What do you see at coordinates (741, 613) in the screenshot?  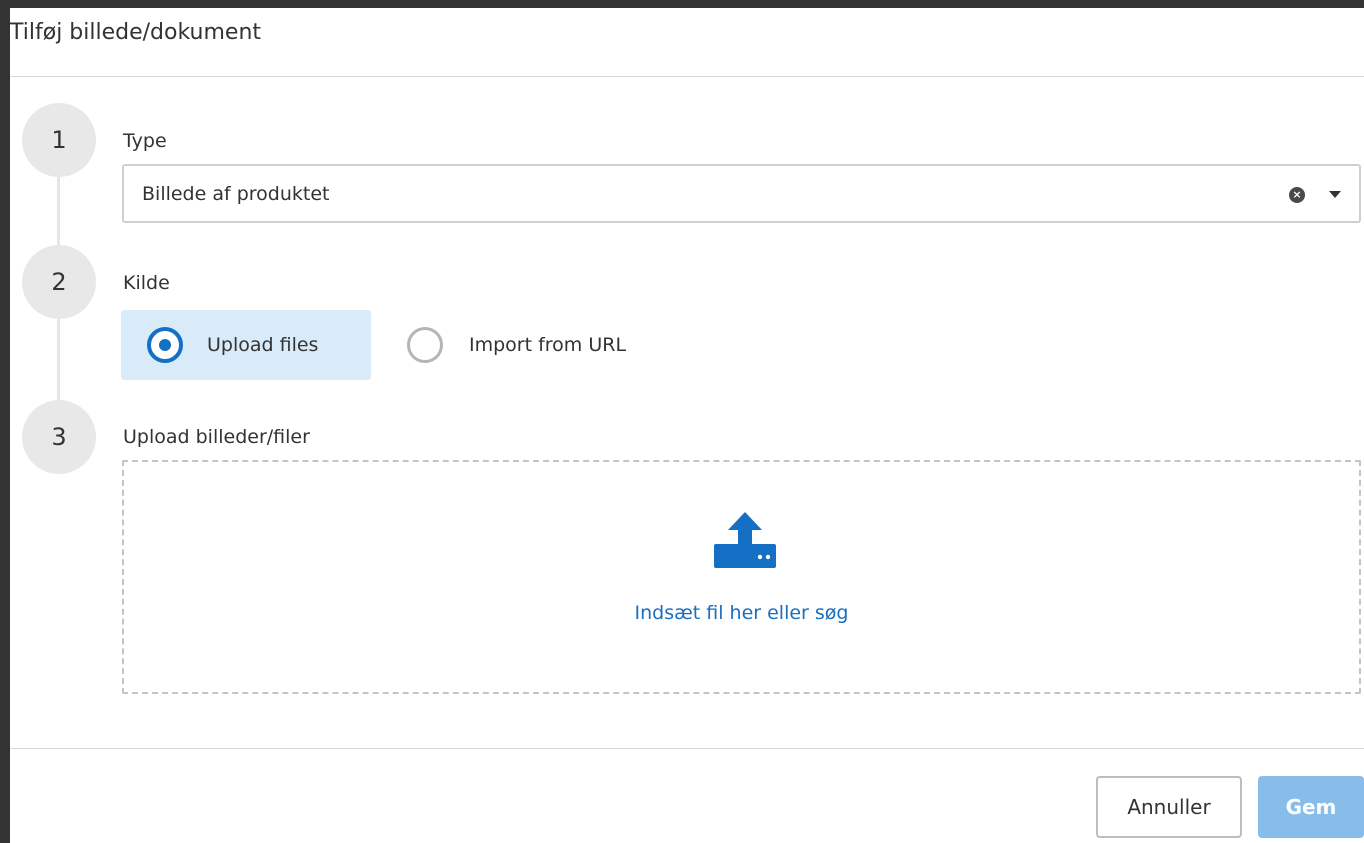 I see `dropzone-link: Indsæt fil her eller søg` at bounding box center [741, 613].